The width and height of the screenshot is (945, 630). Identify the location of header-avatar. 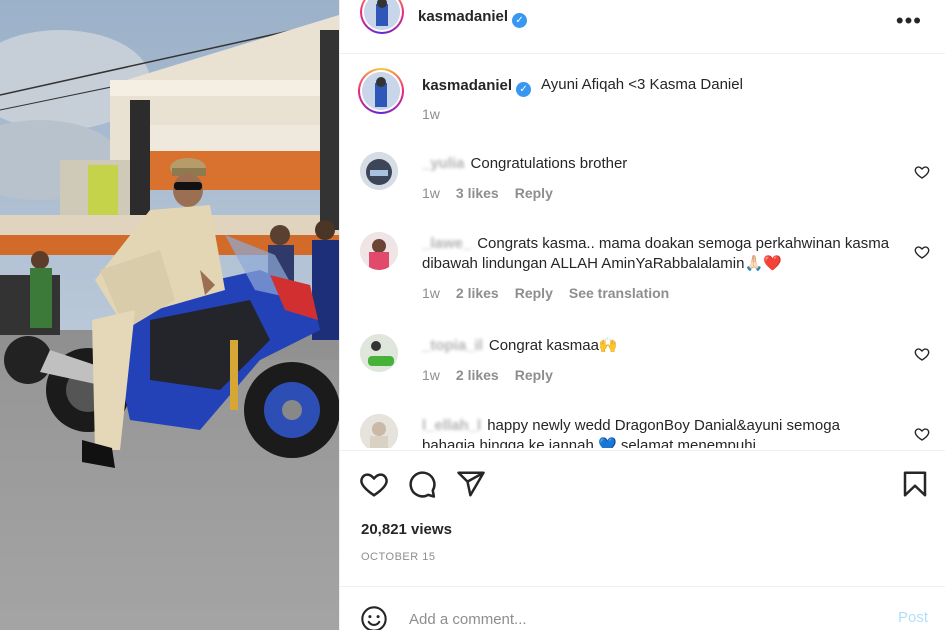
(382, 17).